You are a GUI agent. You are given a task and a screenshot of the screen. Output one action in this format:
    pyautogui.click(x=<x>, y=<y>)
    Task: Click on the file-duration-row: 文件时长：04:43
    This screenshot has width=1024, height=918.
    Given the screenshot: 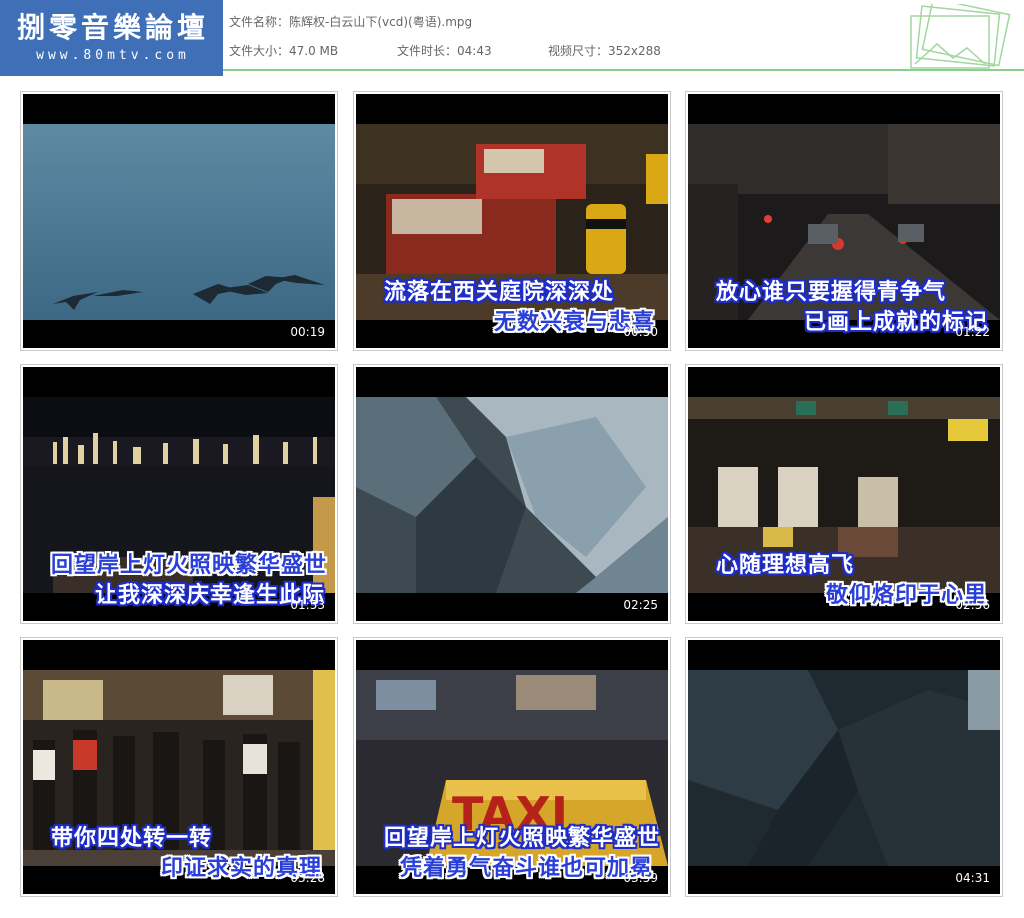 What is the action you would take?
    pyautogui.click(x=444, y=50)
    